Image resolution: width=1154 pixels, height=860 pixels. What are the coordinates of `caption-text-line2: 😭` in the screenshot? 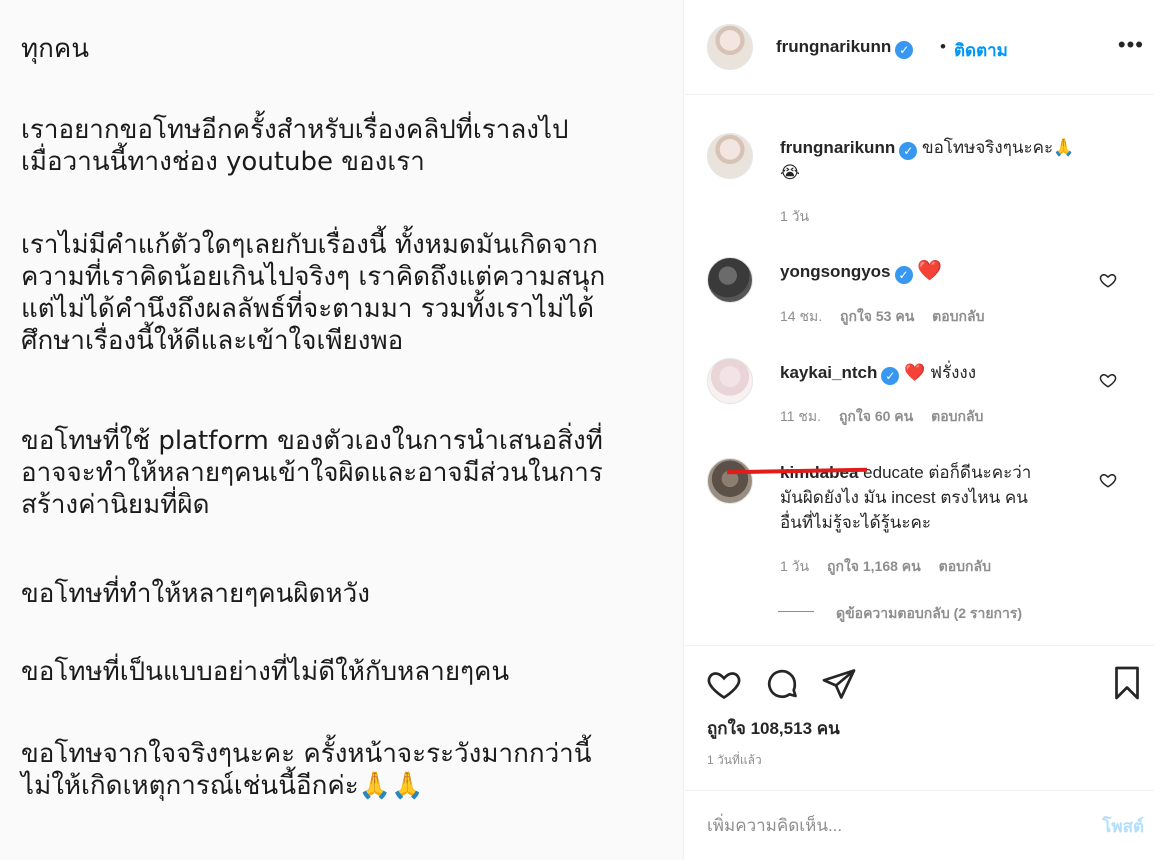 It's located at (790, 172).